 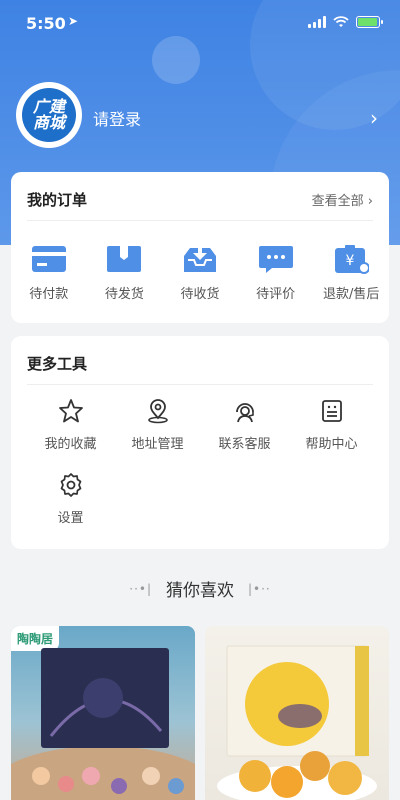 What do you see at coordinates (125, 273) in the screenshot?
I see `order-pending-shipment: 待发货` at bounding box center [125, 273].